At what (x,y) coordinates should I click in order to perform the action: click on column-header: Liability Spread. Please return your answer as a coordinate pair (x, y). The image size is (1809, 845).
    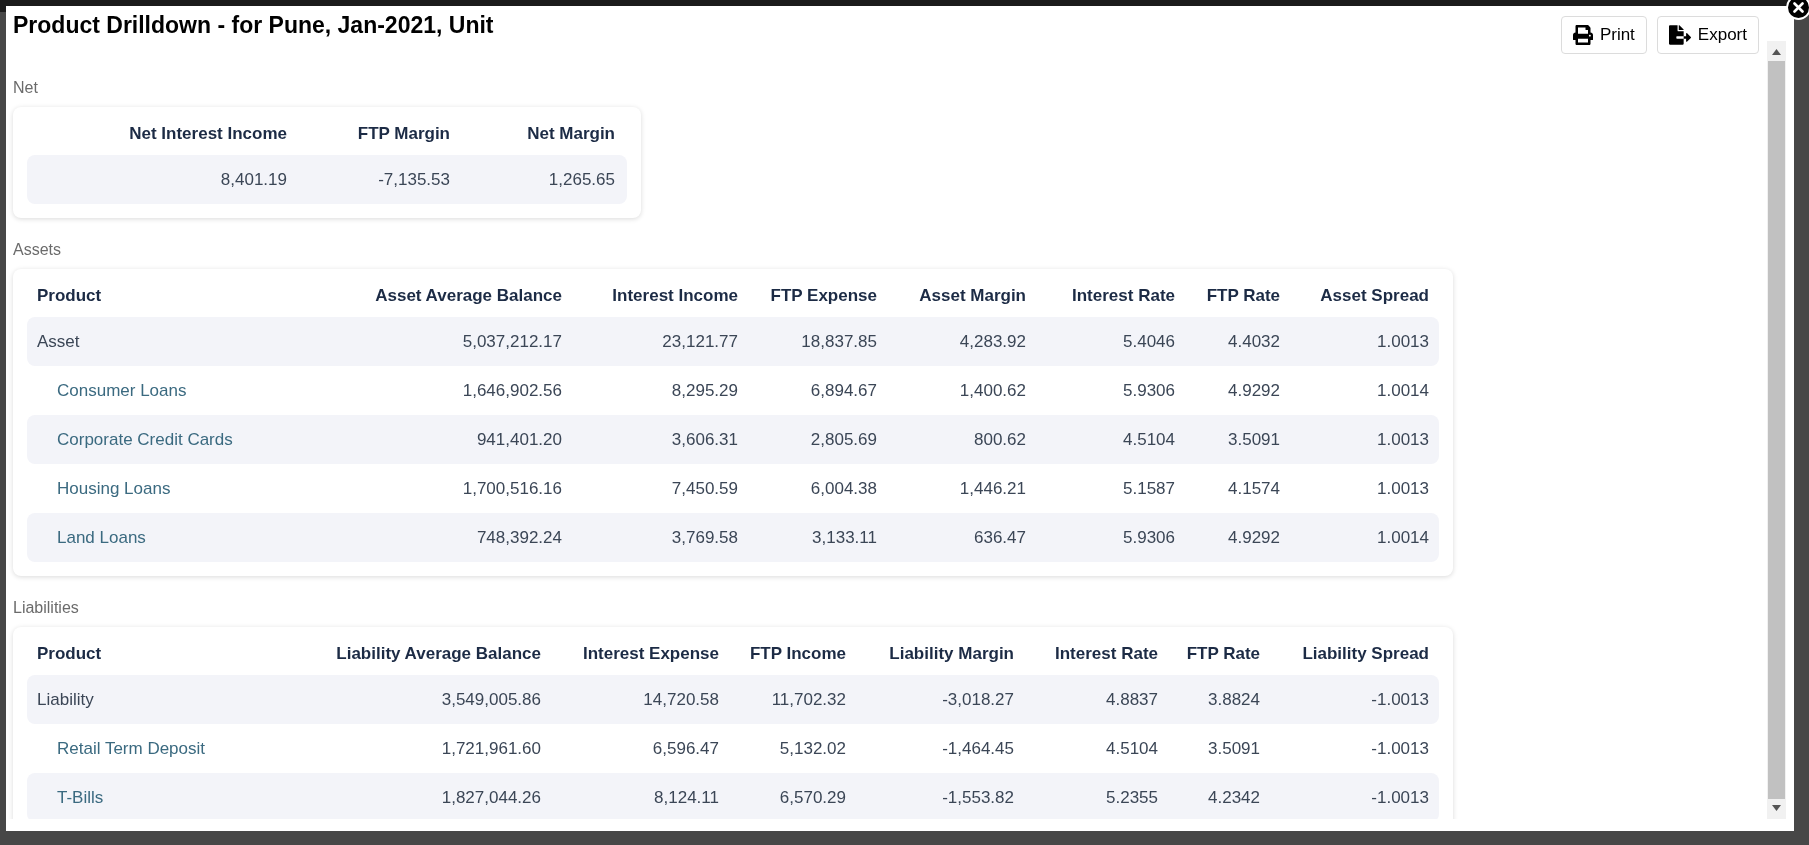
    Looking at the image, I should click on (1365, 654).